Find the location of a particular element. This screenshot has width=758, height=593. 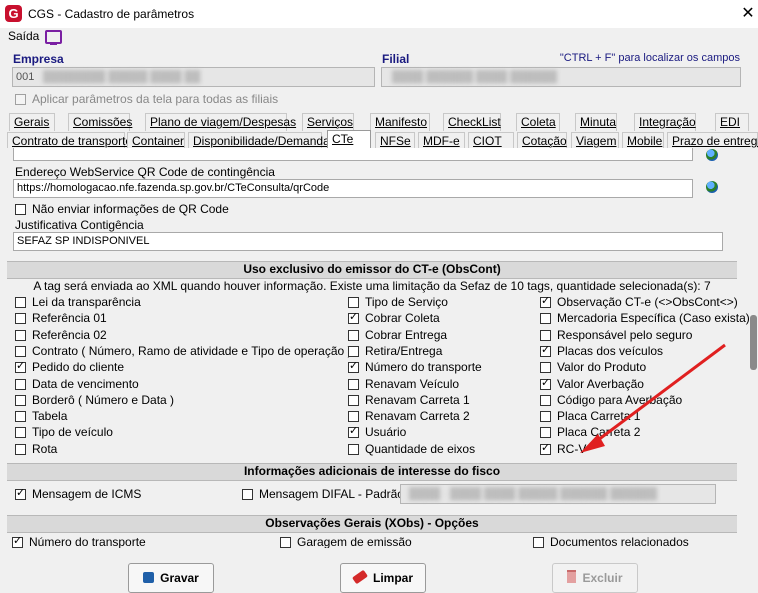

obscont-option: Quantidade de eixos is located at coordinates (411, 449).